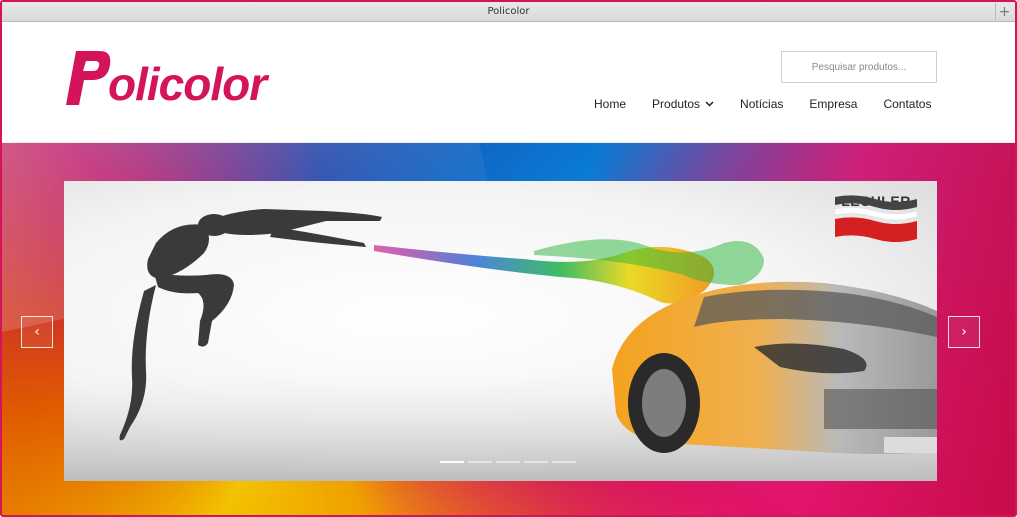 The width and height of the screenshot is (1017, 517). I want to click on plus-icon: +, so click(1004, 11).